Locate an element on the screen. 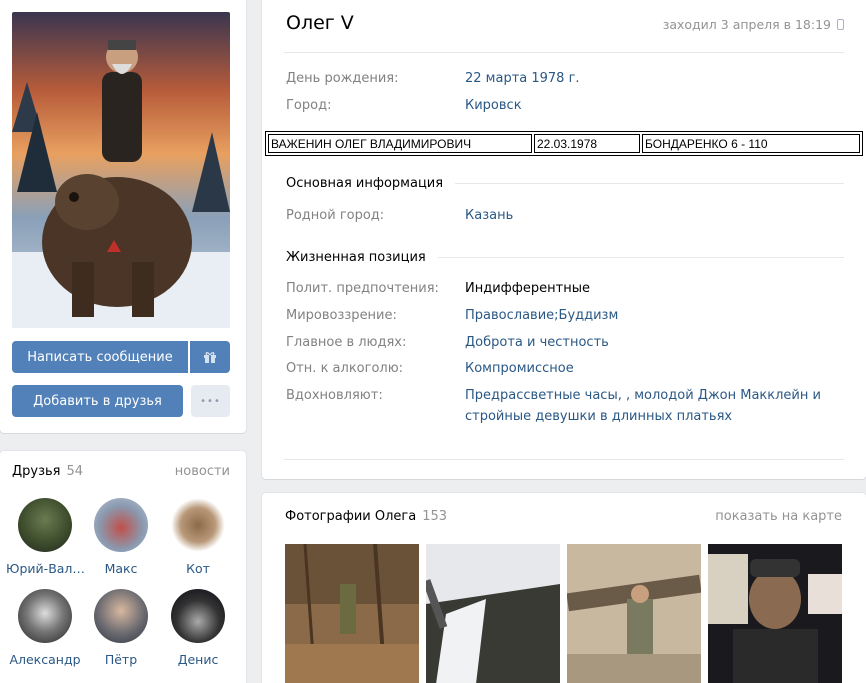 This screenshot has width=866, height=683. info-label: Полит. предпочтения: is located at coordinates (362, 288).